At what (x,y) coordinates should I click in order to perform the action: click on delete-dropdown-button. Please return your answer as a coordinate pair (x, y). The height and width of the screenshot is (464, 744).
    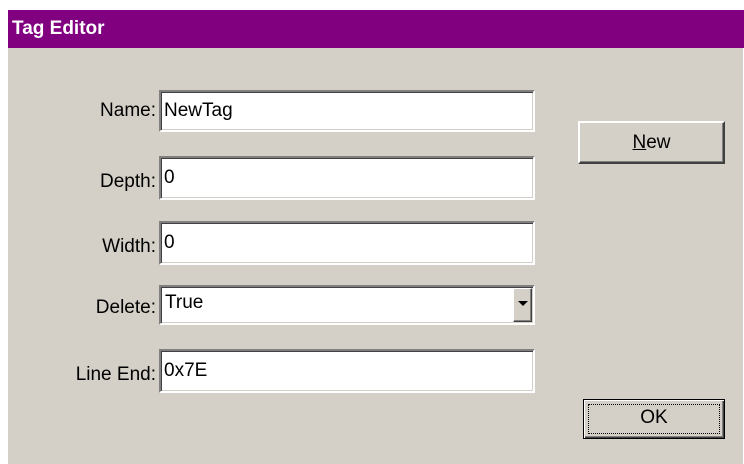
    Looking at the image, I should click on (522, 305).